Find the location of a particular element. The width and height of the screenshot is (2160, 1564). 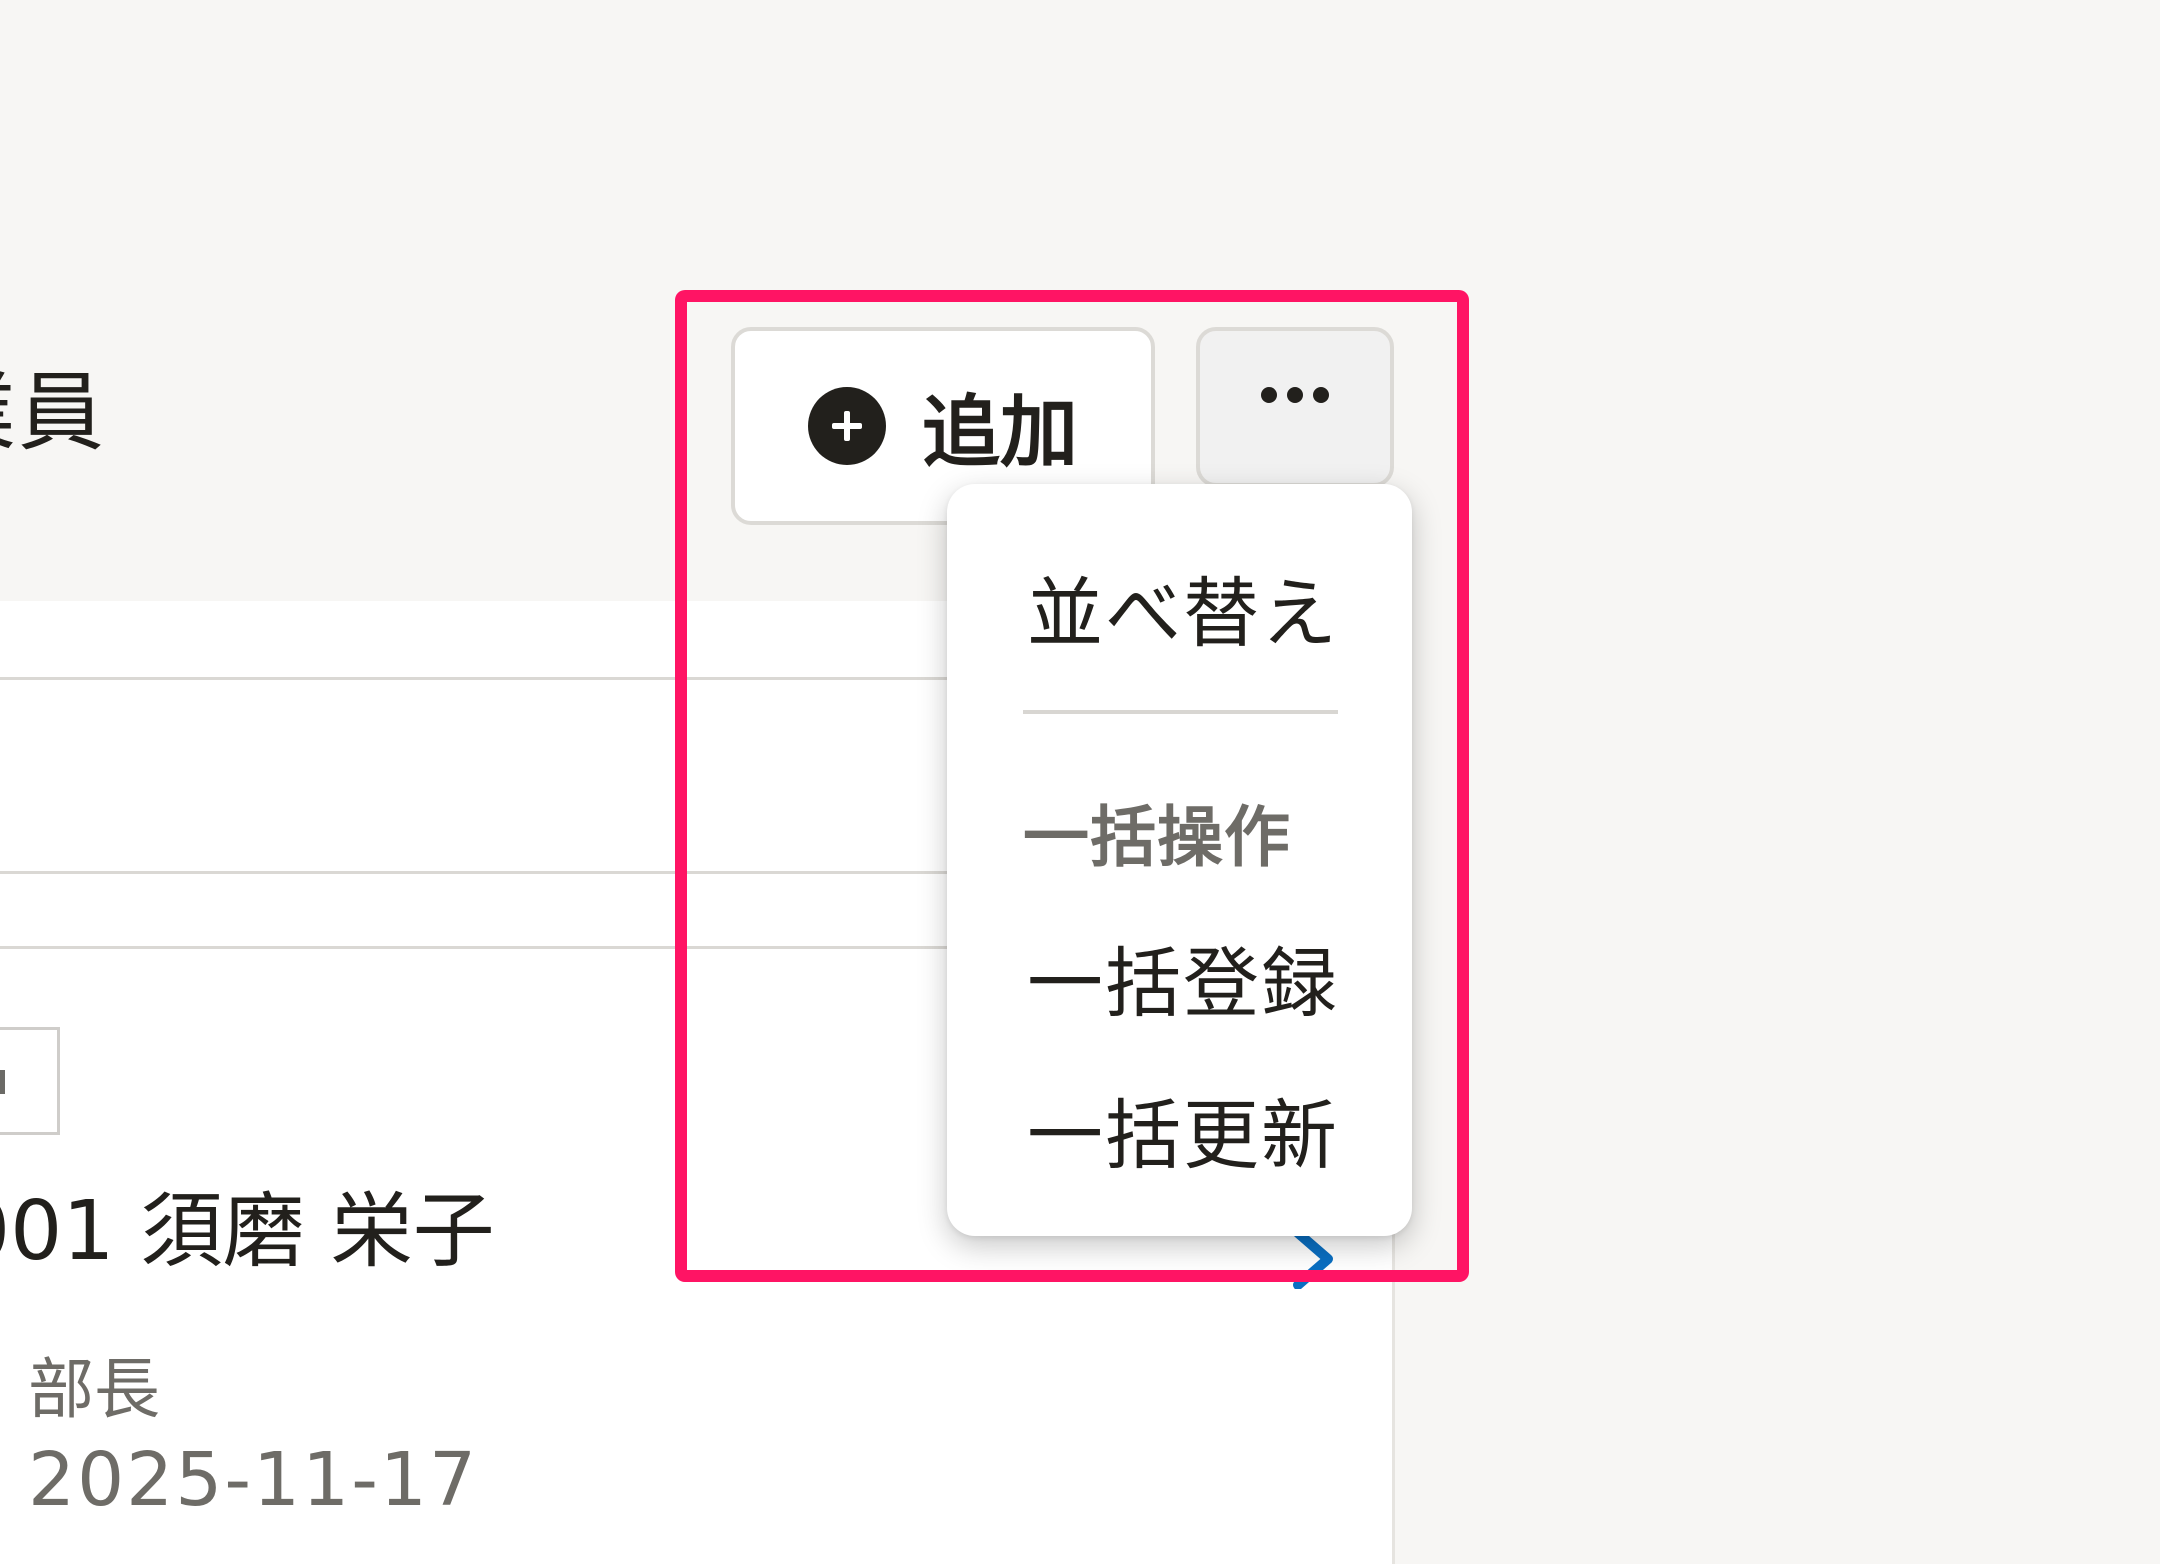

menu-item-bulk-update: 一括更新 is located at coordinates (1183, 1129).